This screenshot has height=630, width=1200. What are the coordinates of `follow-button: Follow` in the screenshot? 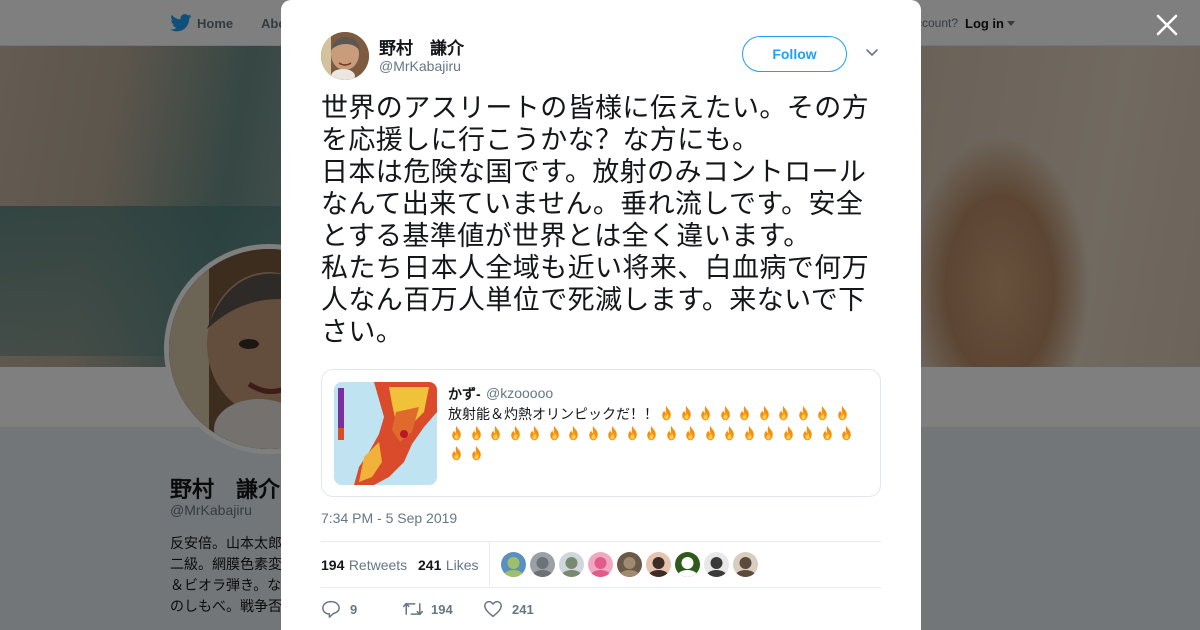 It's located at (794, 54).